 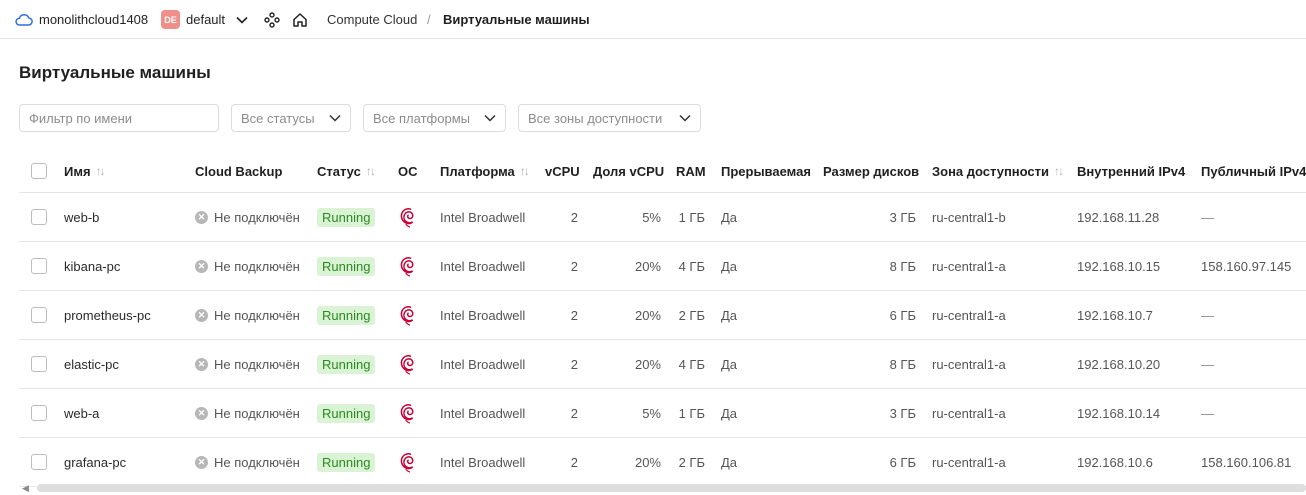 What do you see at coordinates (372, 19) in the screenshot?
I see `breadcrumb-service: Compute Cloud` at bounding box center [372, 19].